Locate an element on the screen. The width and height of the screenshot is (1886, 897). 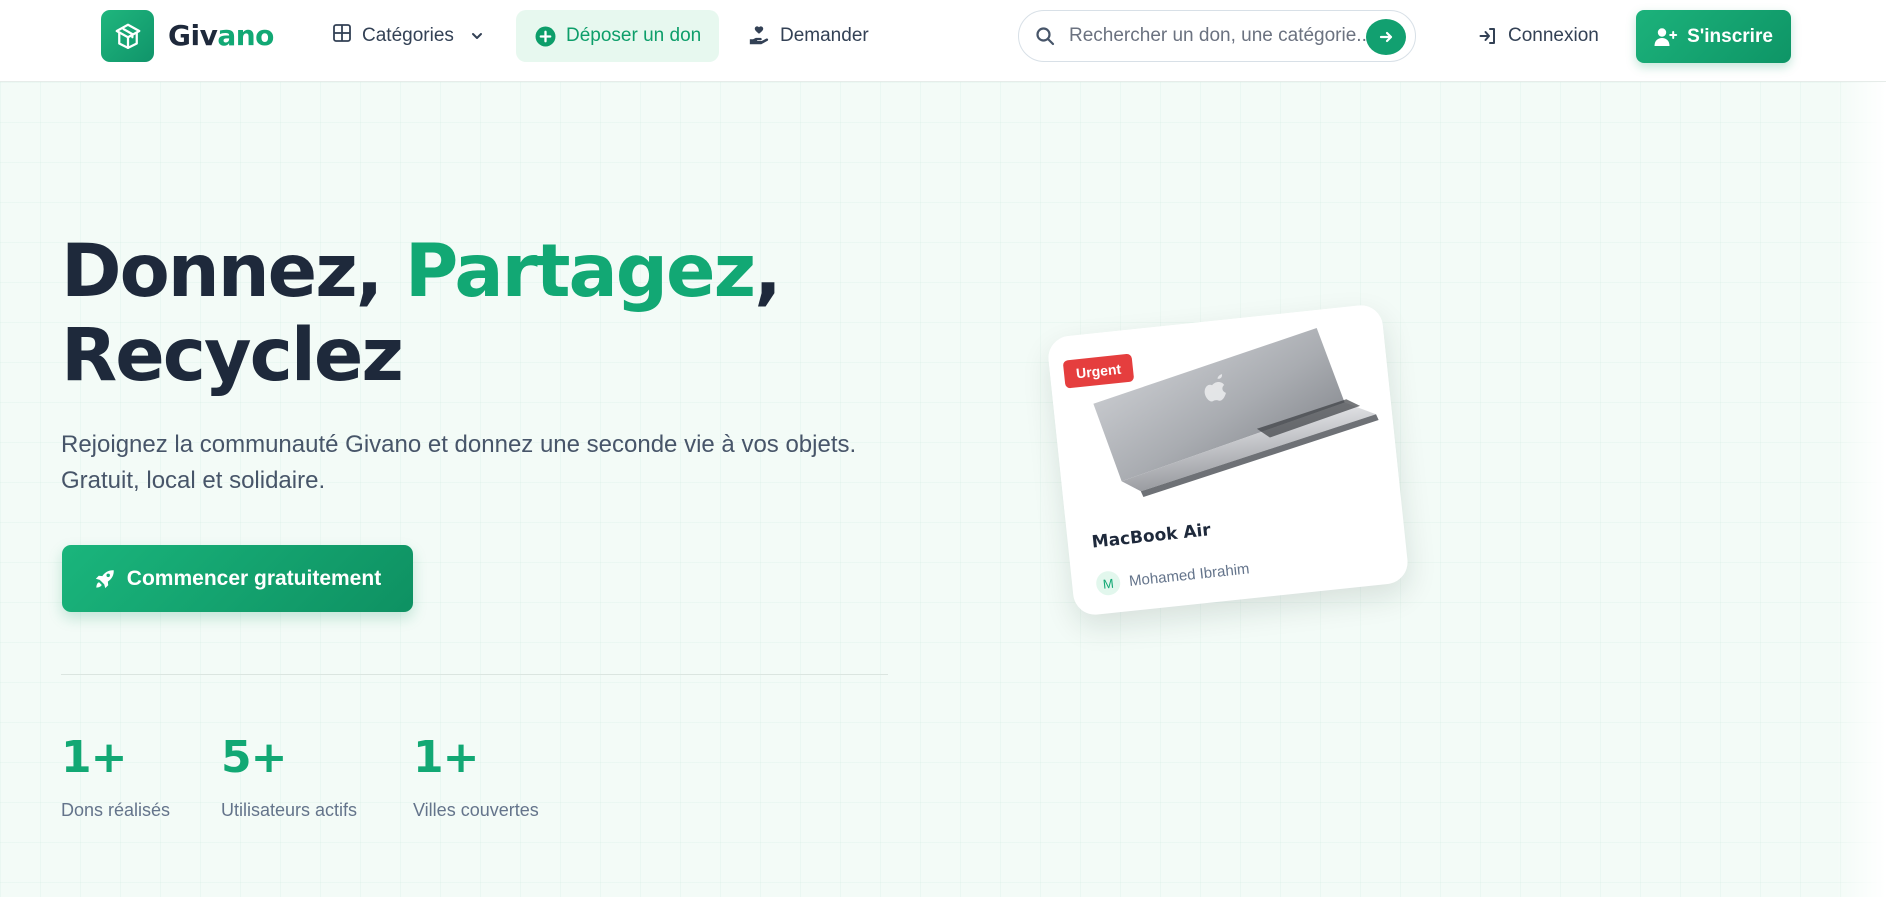
search-bar is located at coordinates (1217, 36).